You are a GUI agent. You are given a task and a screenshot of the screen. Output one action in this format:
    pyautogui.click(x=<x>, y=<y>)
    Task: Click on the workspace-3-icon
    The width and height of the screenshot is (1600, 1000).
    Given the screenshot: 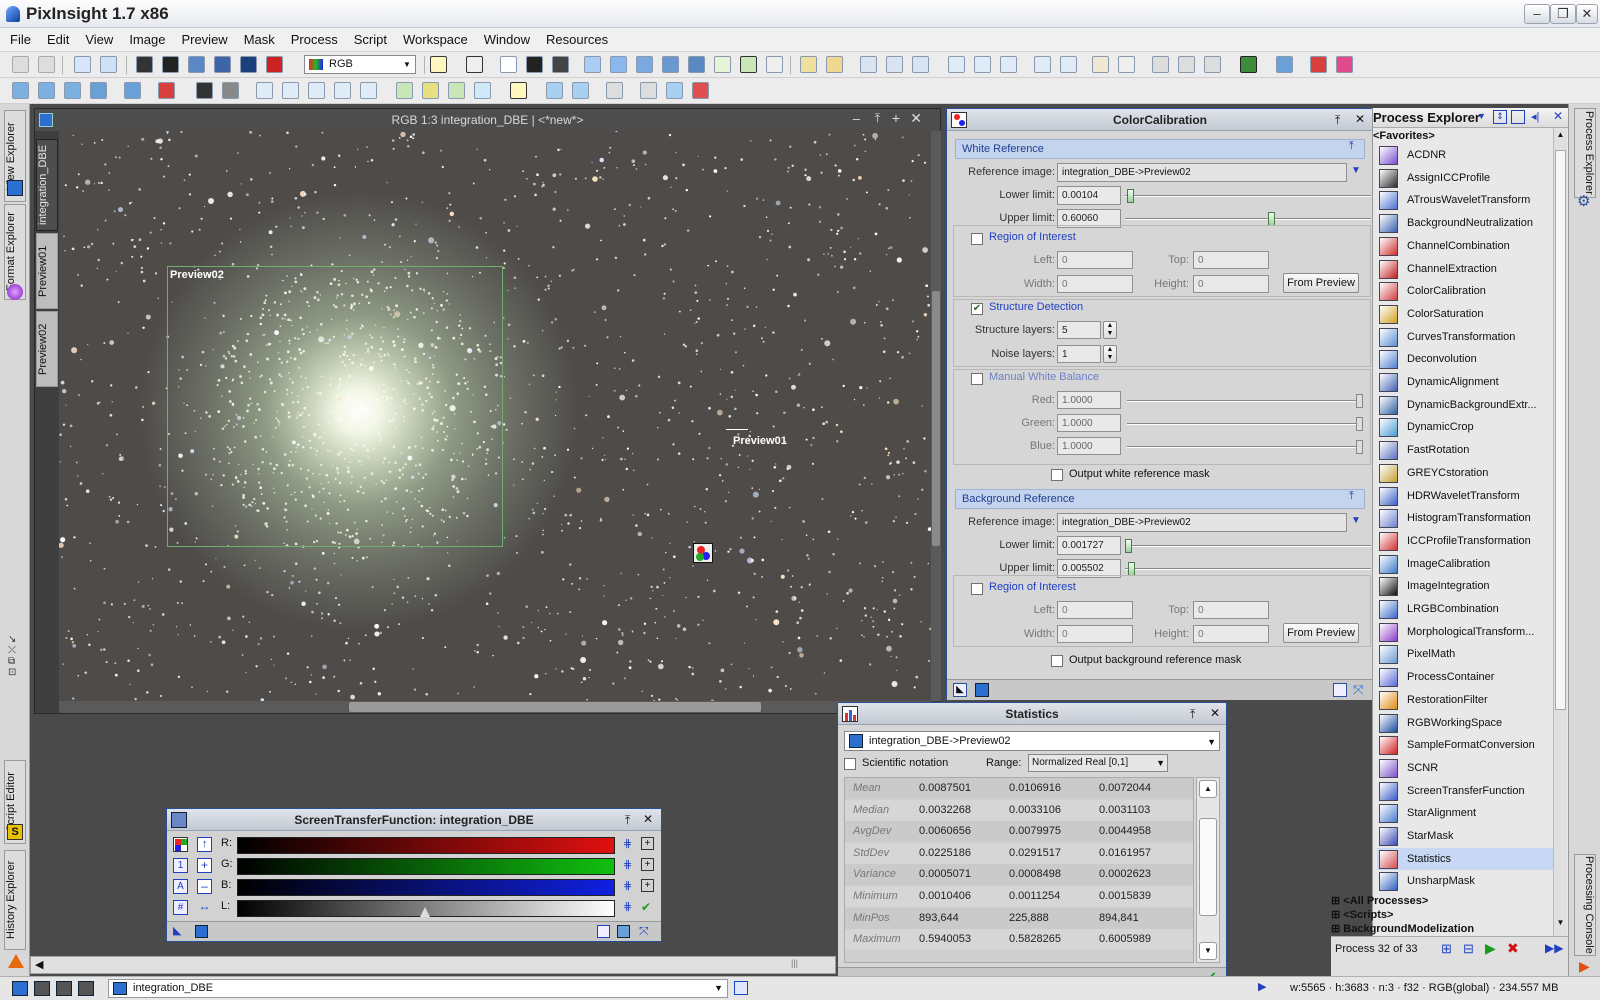 What is the action you would take?
    pyautogui.click(x=64, y=988)
    